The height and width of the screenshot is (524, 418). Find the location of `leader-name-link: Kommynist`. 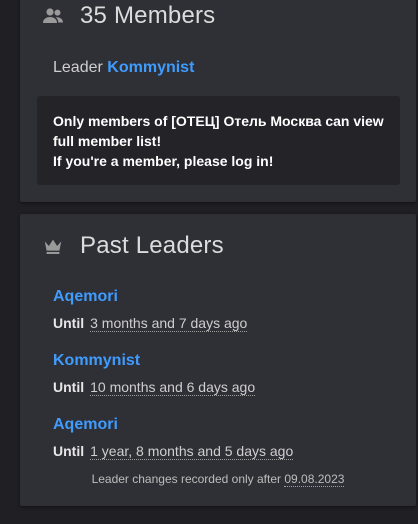

leader-name-link: Kommynist is located at coordinates (150, 67).